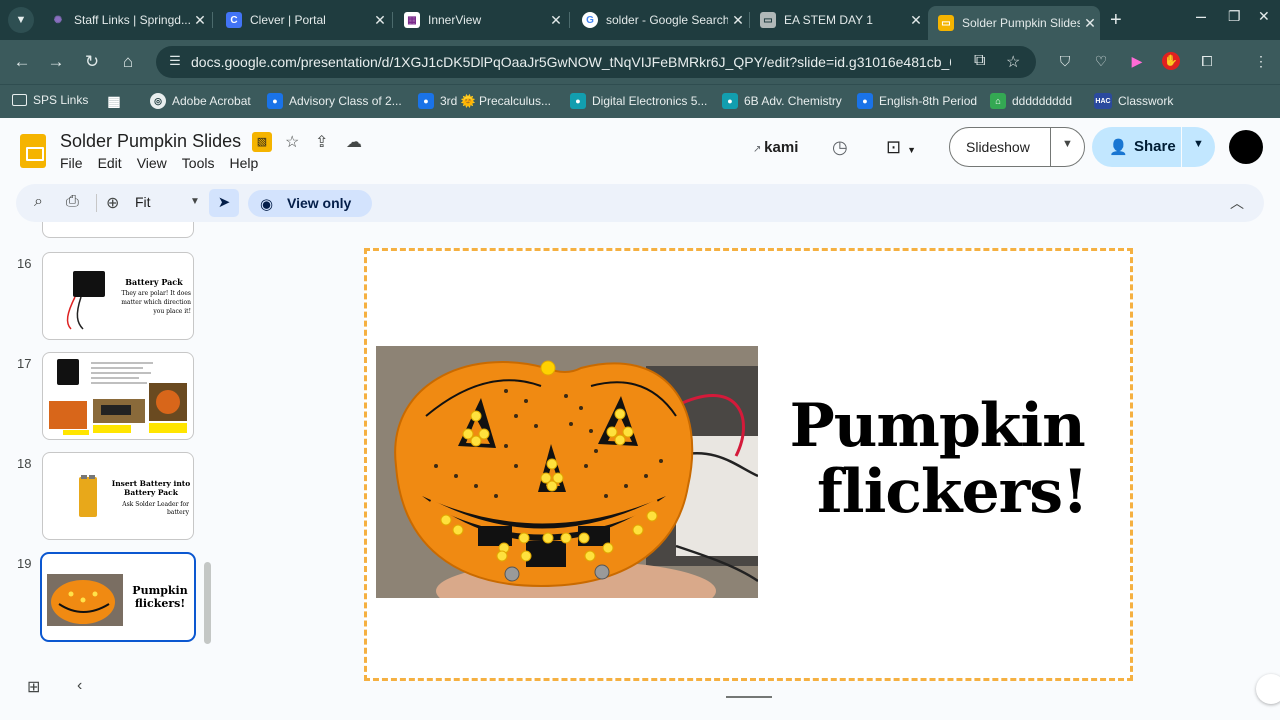  Describe the element at coordinates (354, 142) in the screenshot. I see `cloud-status-icon: ☁` at that location.